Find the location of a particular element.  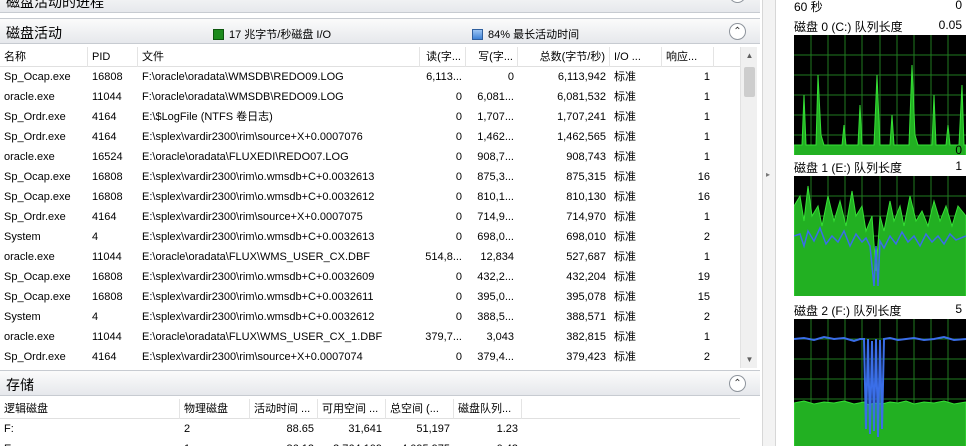

cell-disk-queue: 1.23 is located at coordinates (507, 429).